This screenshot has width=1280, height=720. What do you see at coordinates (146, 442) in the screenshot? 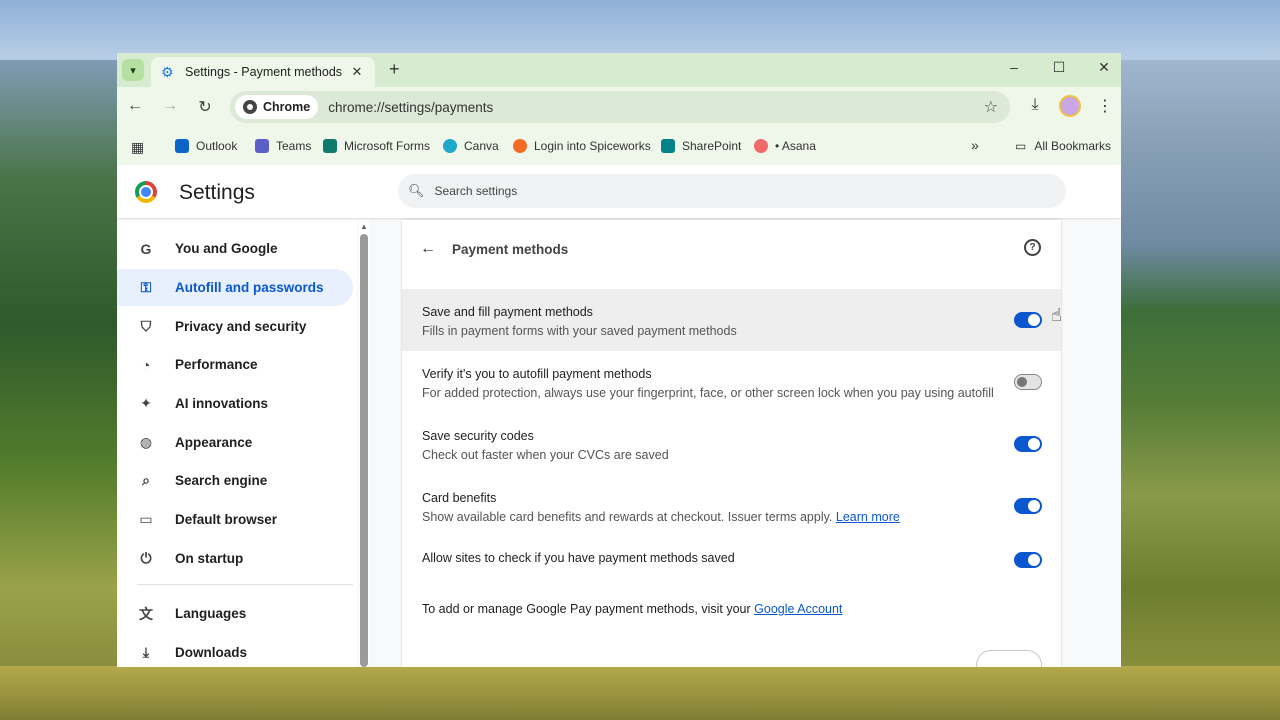
I see `palette-icon: ◍` at bounding box center [146, 442].